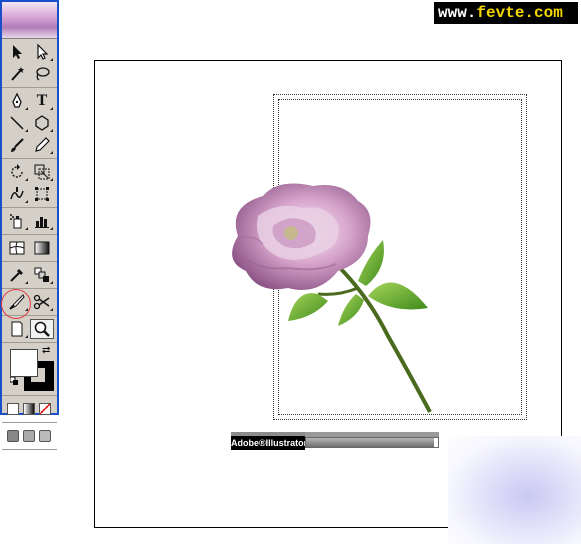 This screenshot has width=581, height=544. I want to click on swap-fill-stroke-icon: ⇄, so click(46, 350).